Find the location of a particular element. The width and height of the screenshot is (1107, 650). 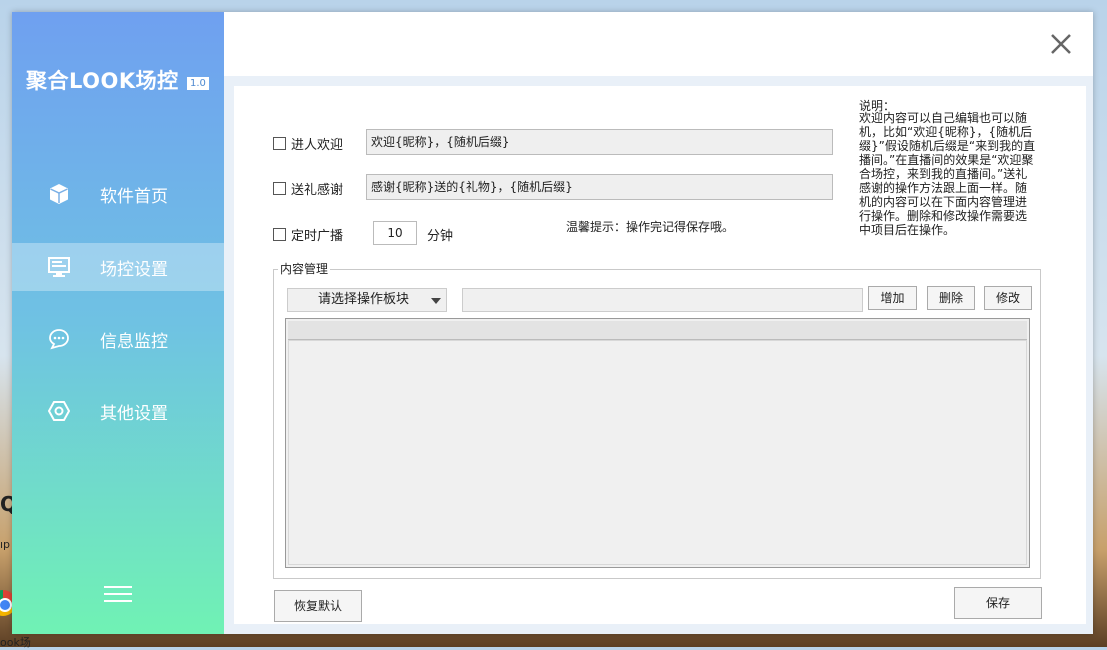

welcome-label: 进人欢迎 is located at coordinates (317, 145).